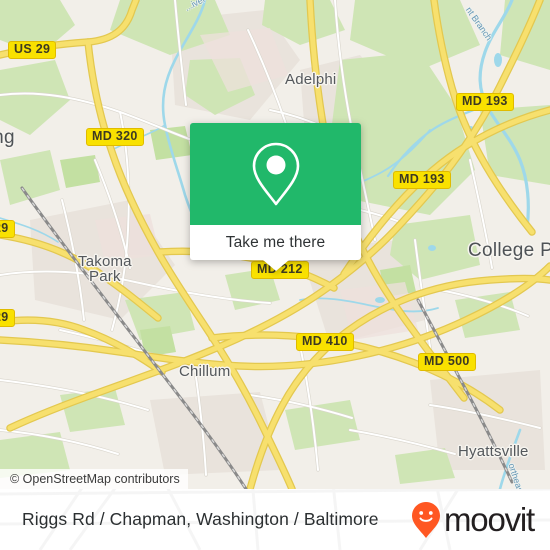  Describe the element at coordinates (275, 265) in the screenshot. I see `popup-pointer` at that location.